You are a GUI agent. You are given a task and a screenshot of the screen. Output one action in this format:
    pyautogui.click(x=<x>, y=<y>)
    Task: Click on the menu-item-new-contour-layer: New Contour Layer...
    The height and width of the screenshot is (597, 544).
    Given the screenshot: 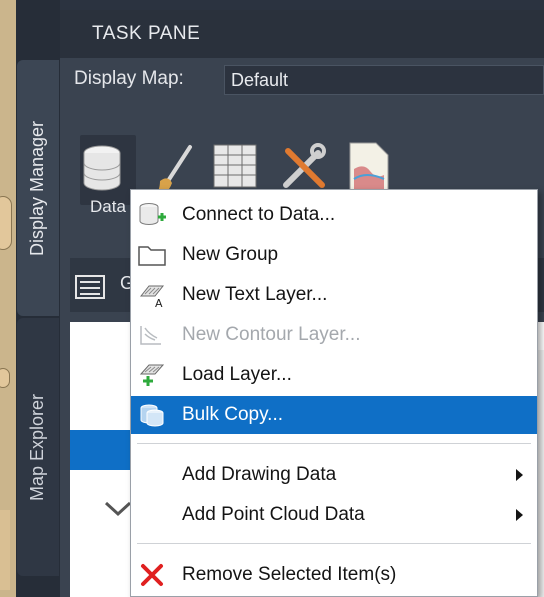 What is the action you would take?
    pyautogui.click(x=334, y=335)
    